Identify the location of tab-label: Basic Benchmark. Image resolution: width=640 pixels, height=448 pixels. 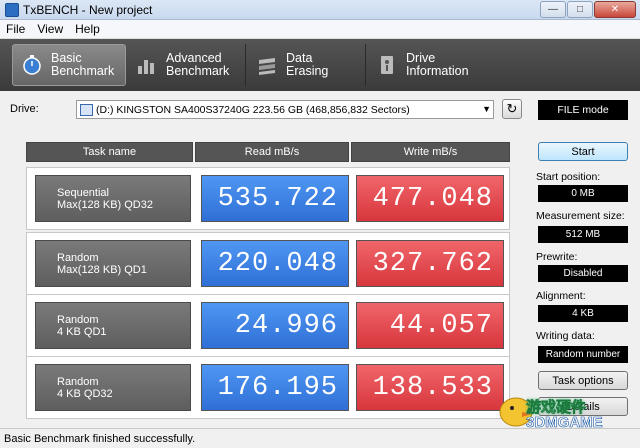
(83, 64).